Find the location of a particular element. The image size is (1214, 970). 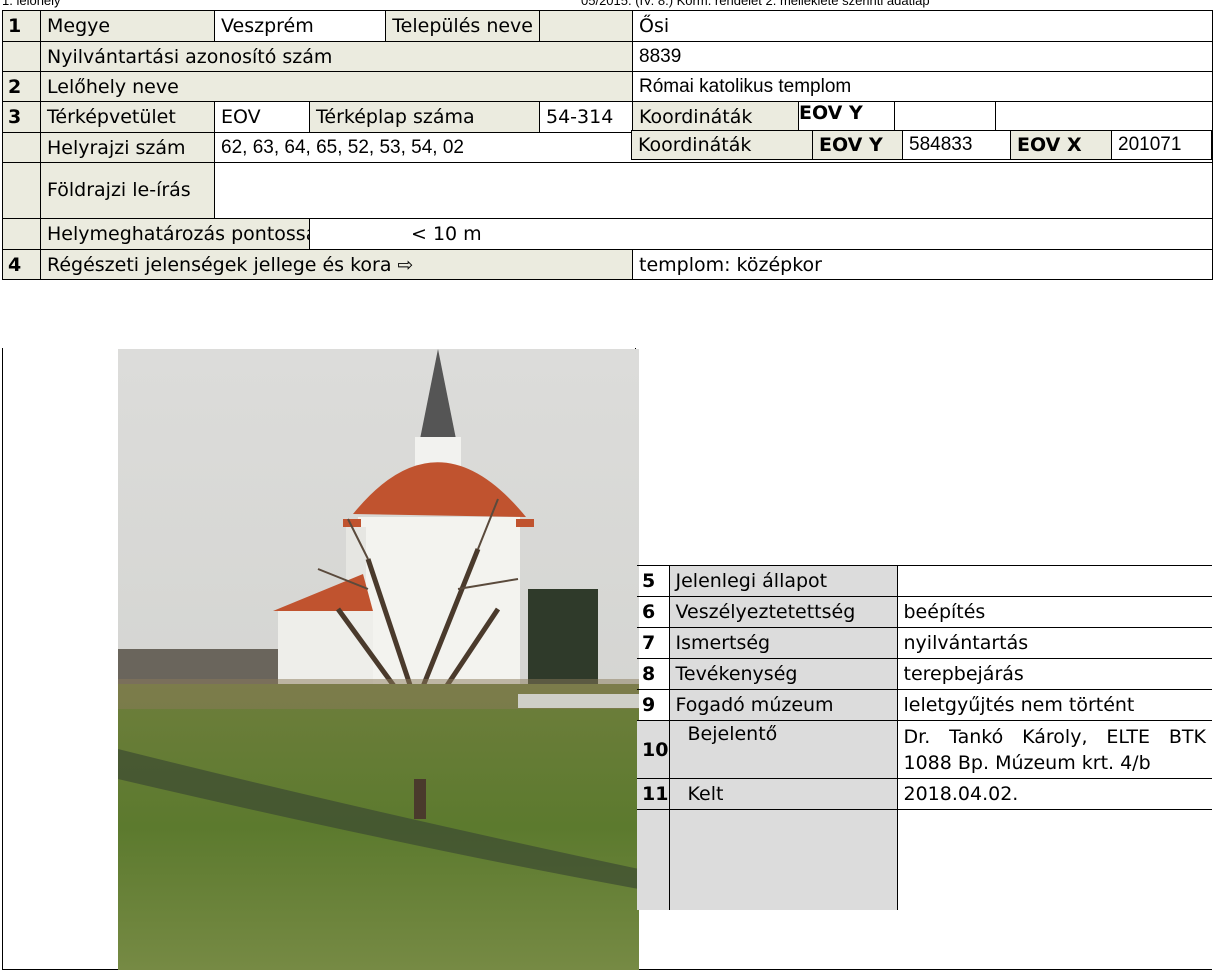

row-number: 1 is located at coordinates (21, 26).